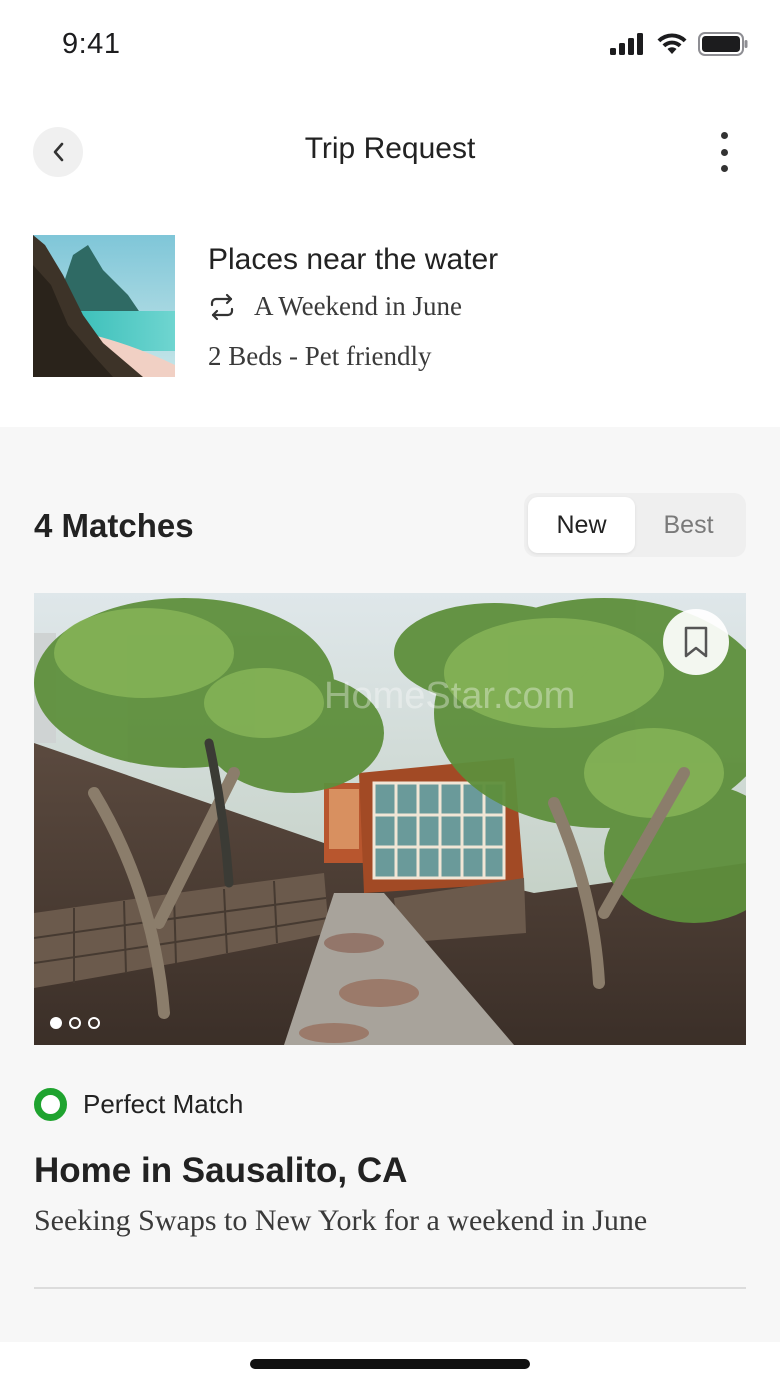 The image size is (780, 1387). Describe the element at coordinates (390, 148) in the screenshot. I see `page-title: Trip Request` at that location.